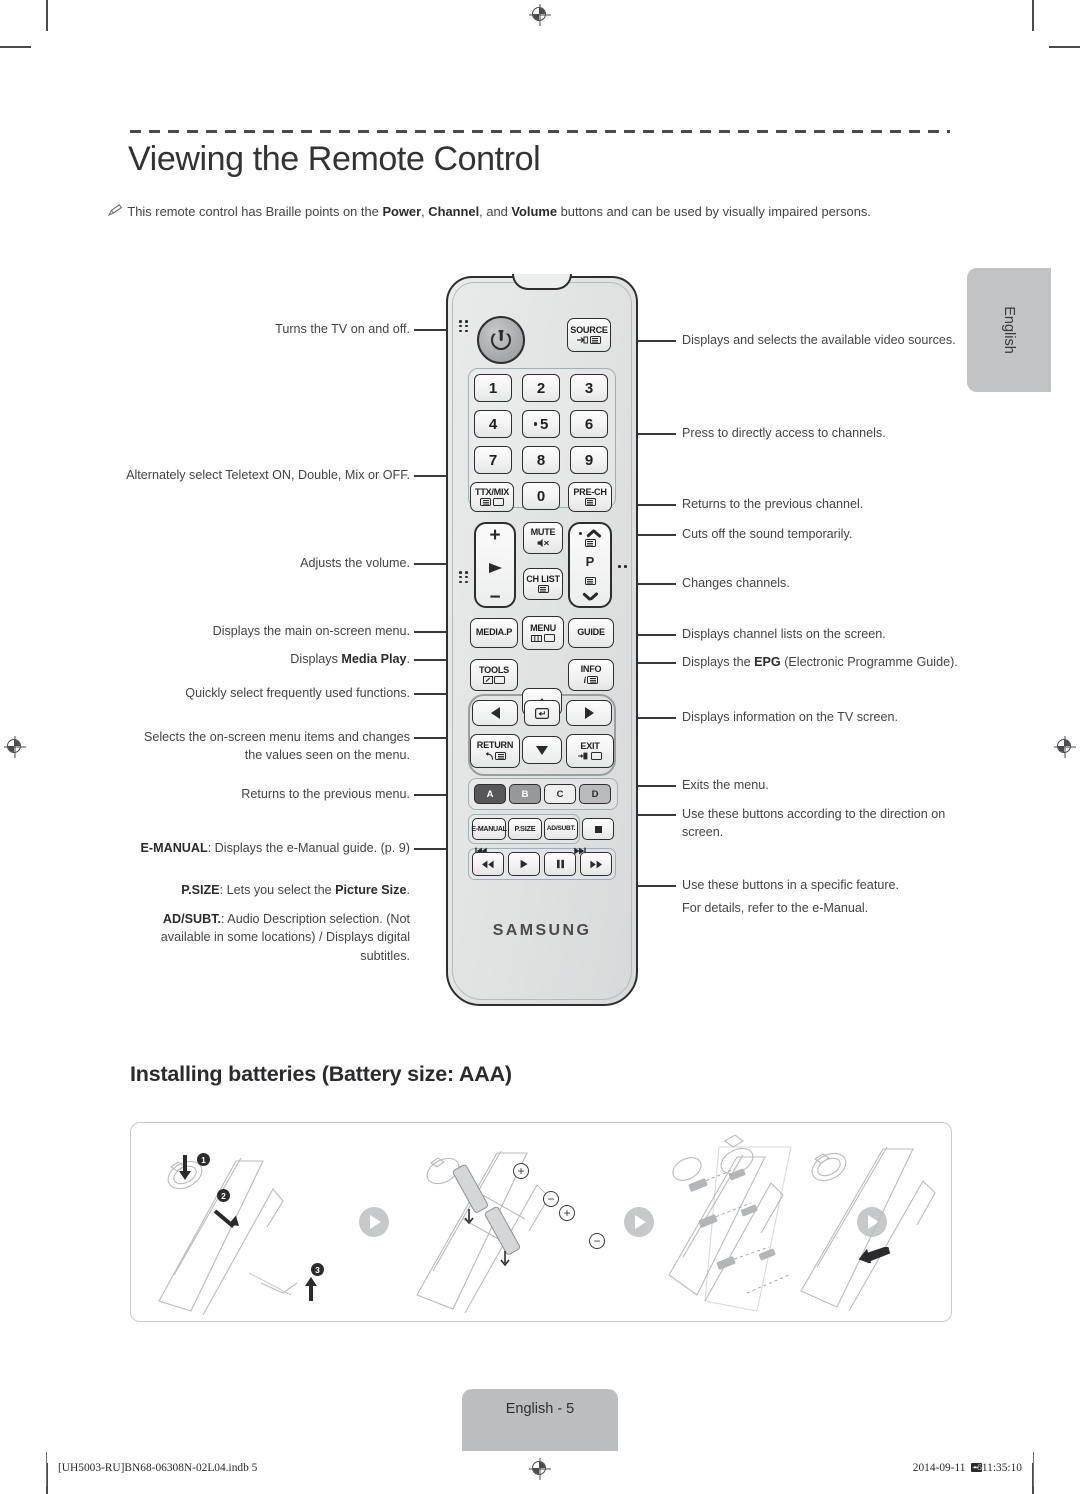 The height and width of the screenshot is (1494, 1080). What do you see at coordinates (495, 535) in the screenshot?
I see `volume-up-label: +` at bounding box center [495, 535].